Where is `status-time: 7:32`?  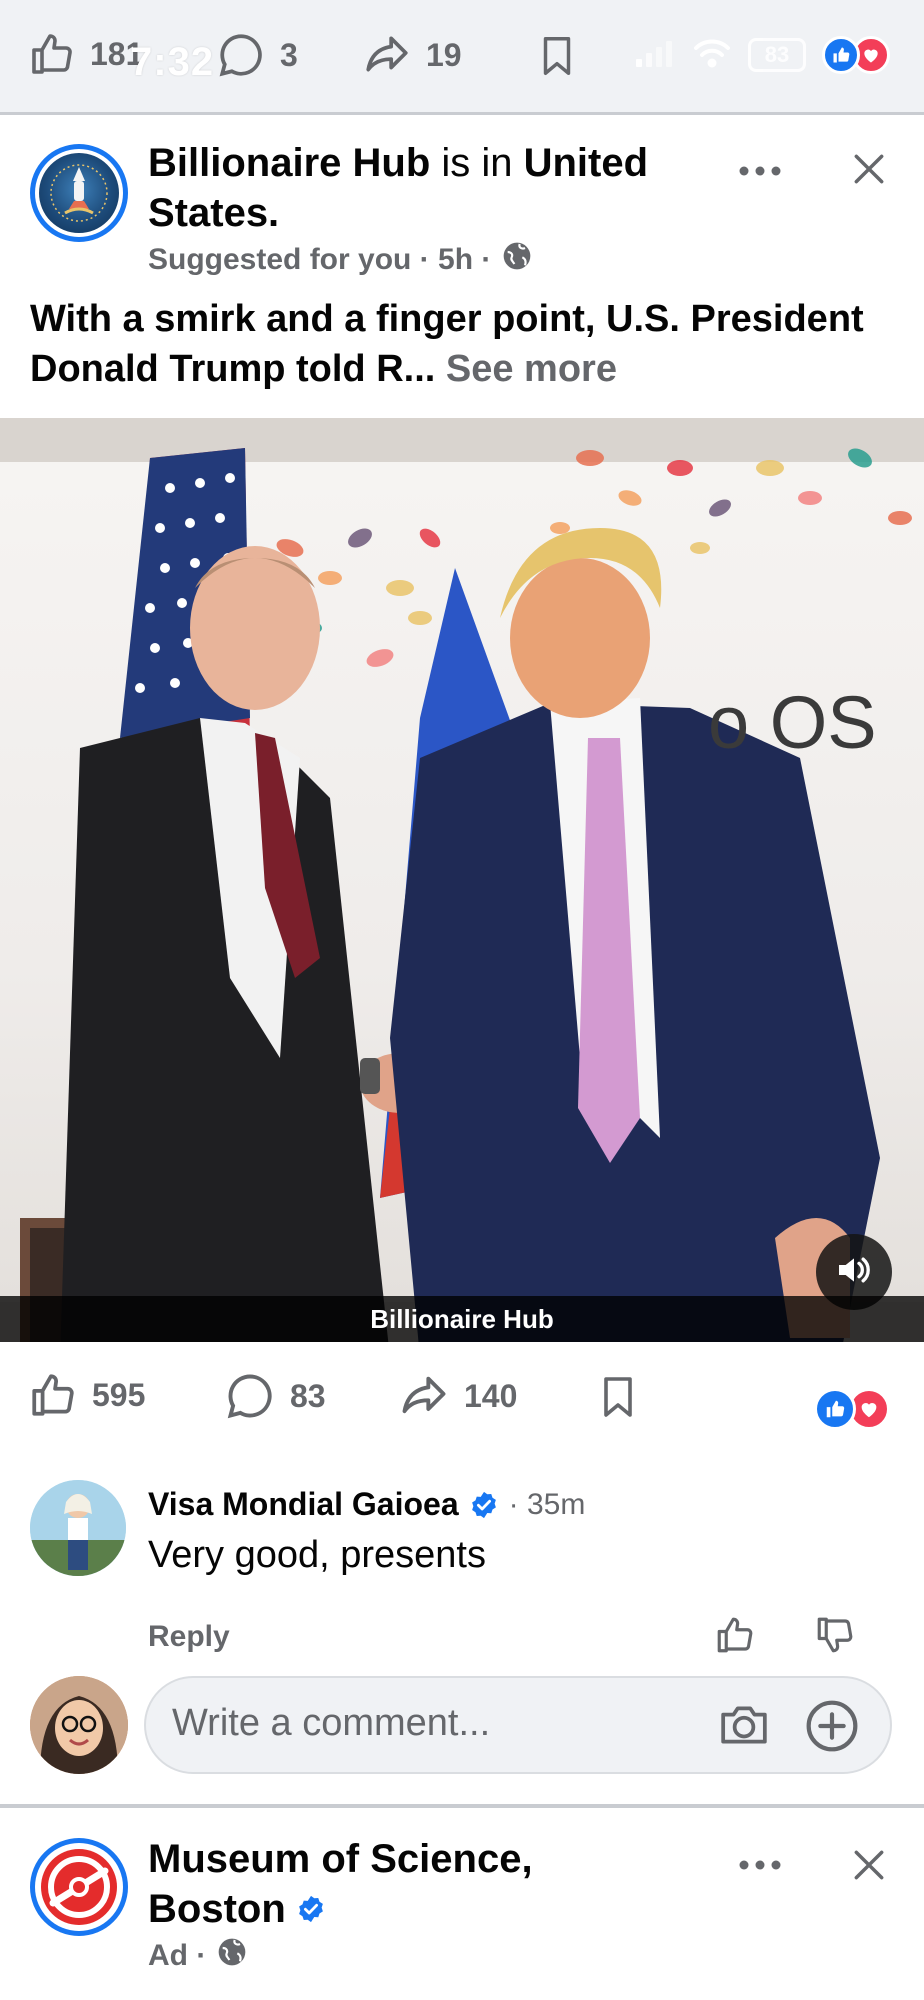 status-time: 7:32 is located at coordinates (172, 62).